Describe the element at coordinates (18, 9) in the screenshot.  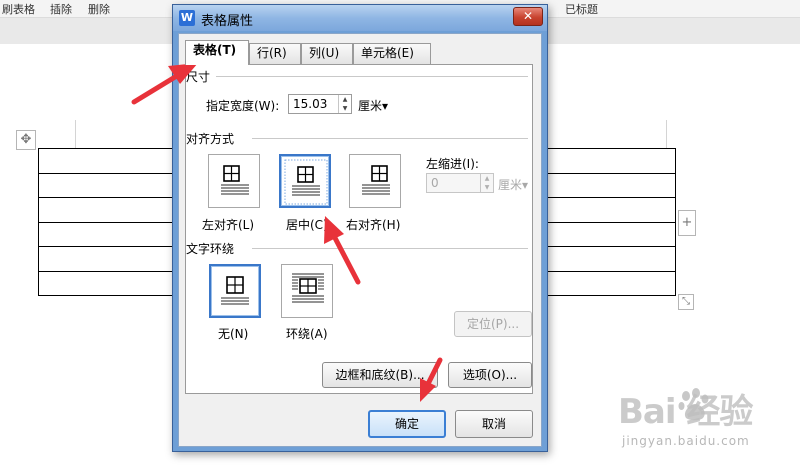
I see `ribbon-item: 刷表格` at that location.